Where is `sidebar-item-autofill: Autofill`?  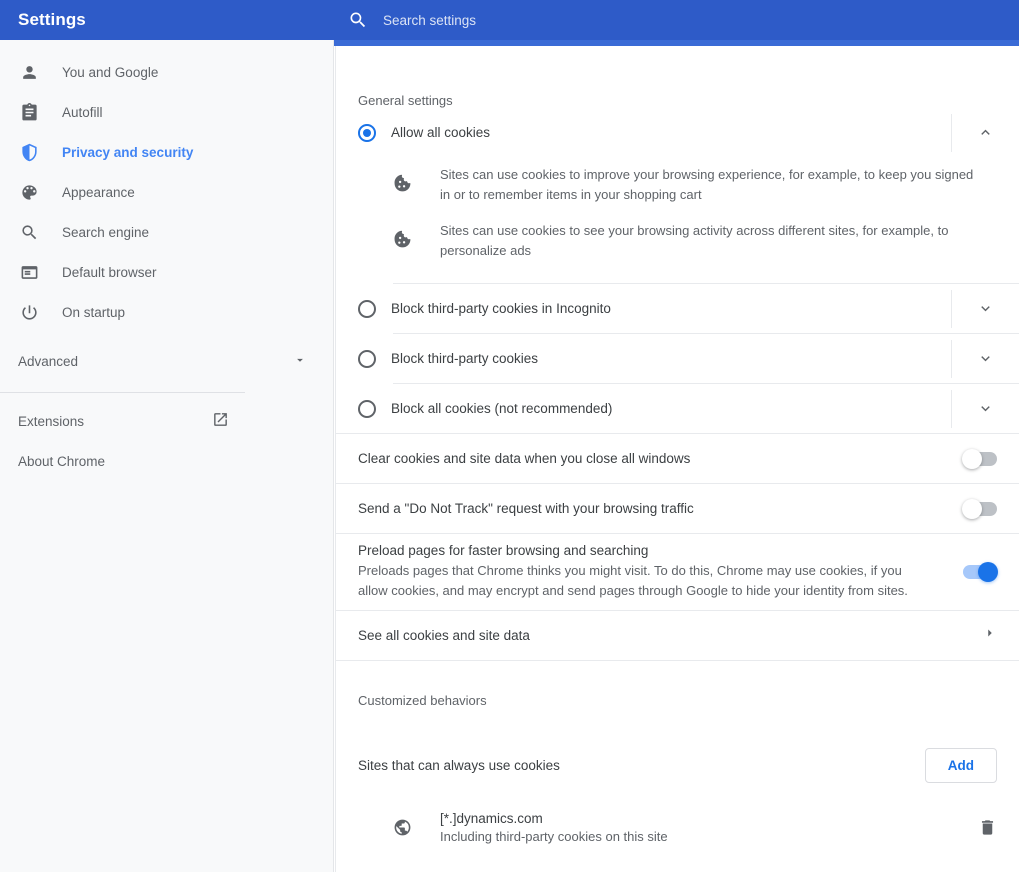
sidebar-item-autofill: Autofill is located at coordinates (166, 112).